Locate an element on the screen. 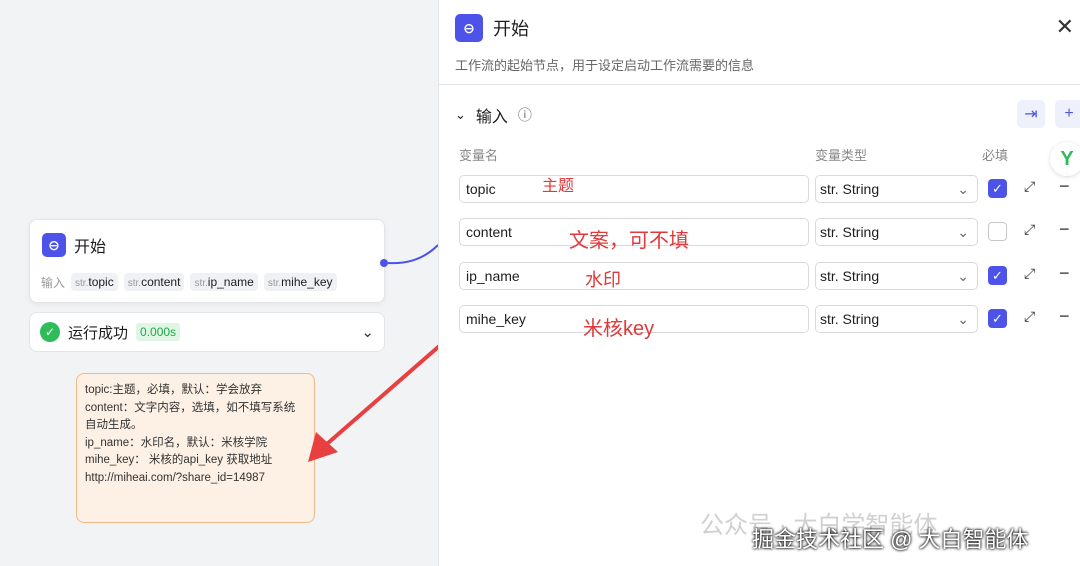 The width and height of the screenshot is (1080, 566). input-tag: str.mihe_key is located at coordinates (300, 282).